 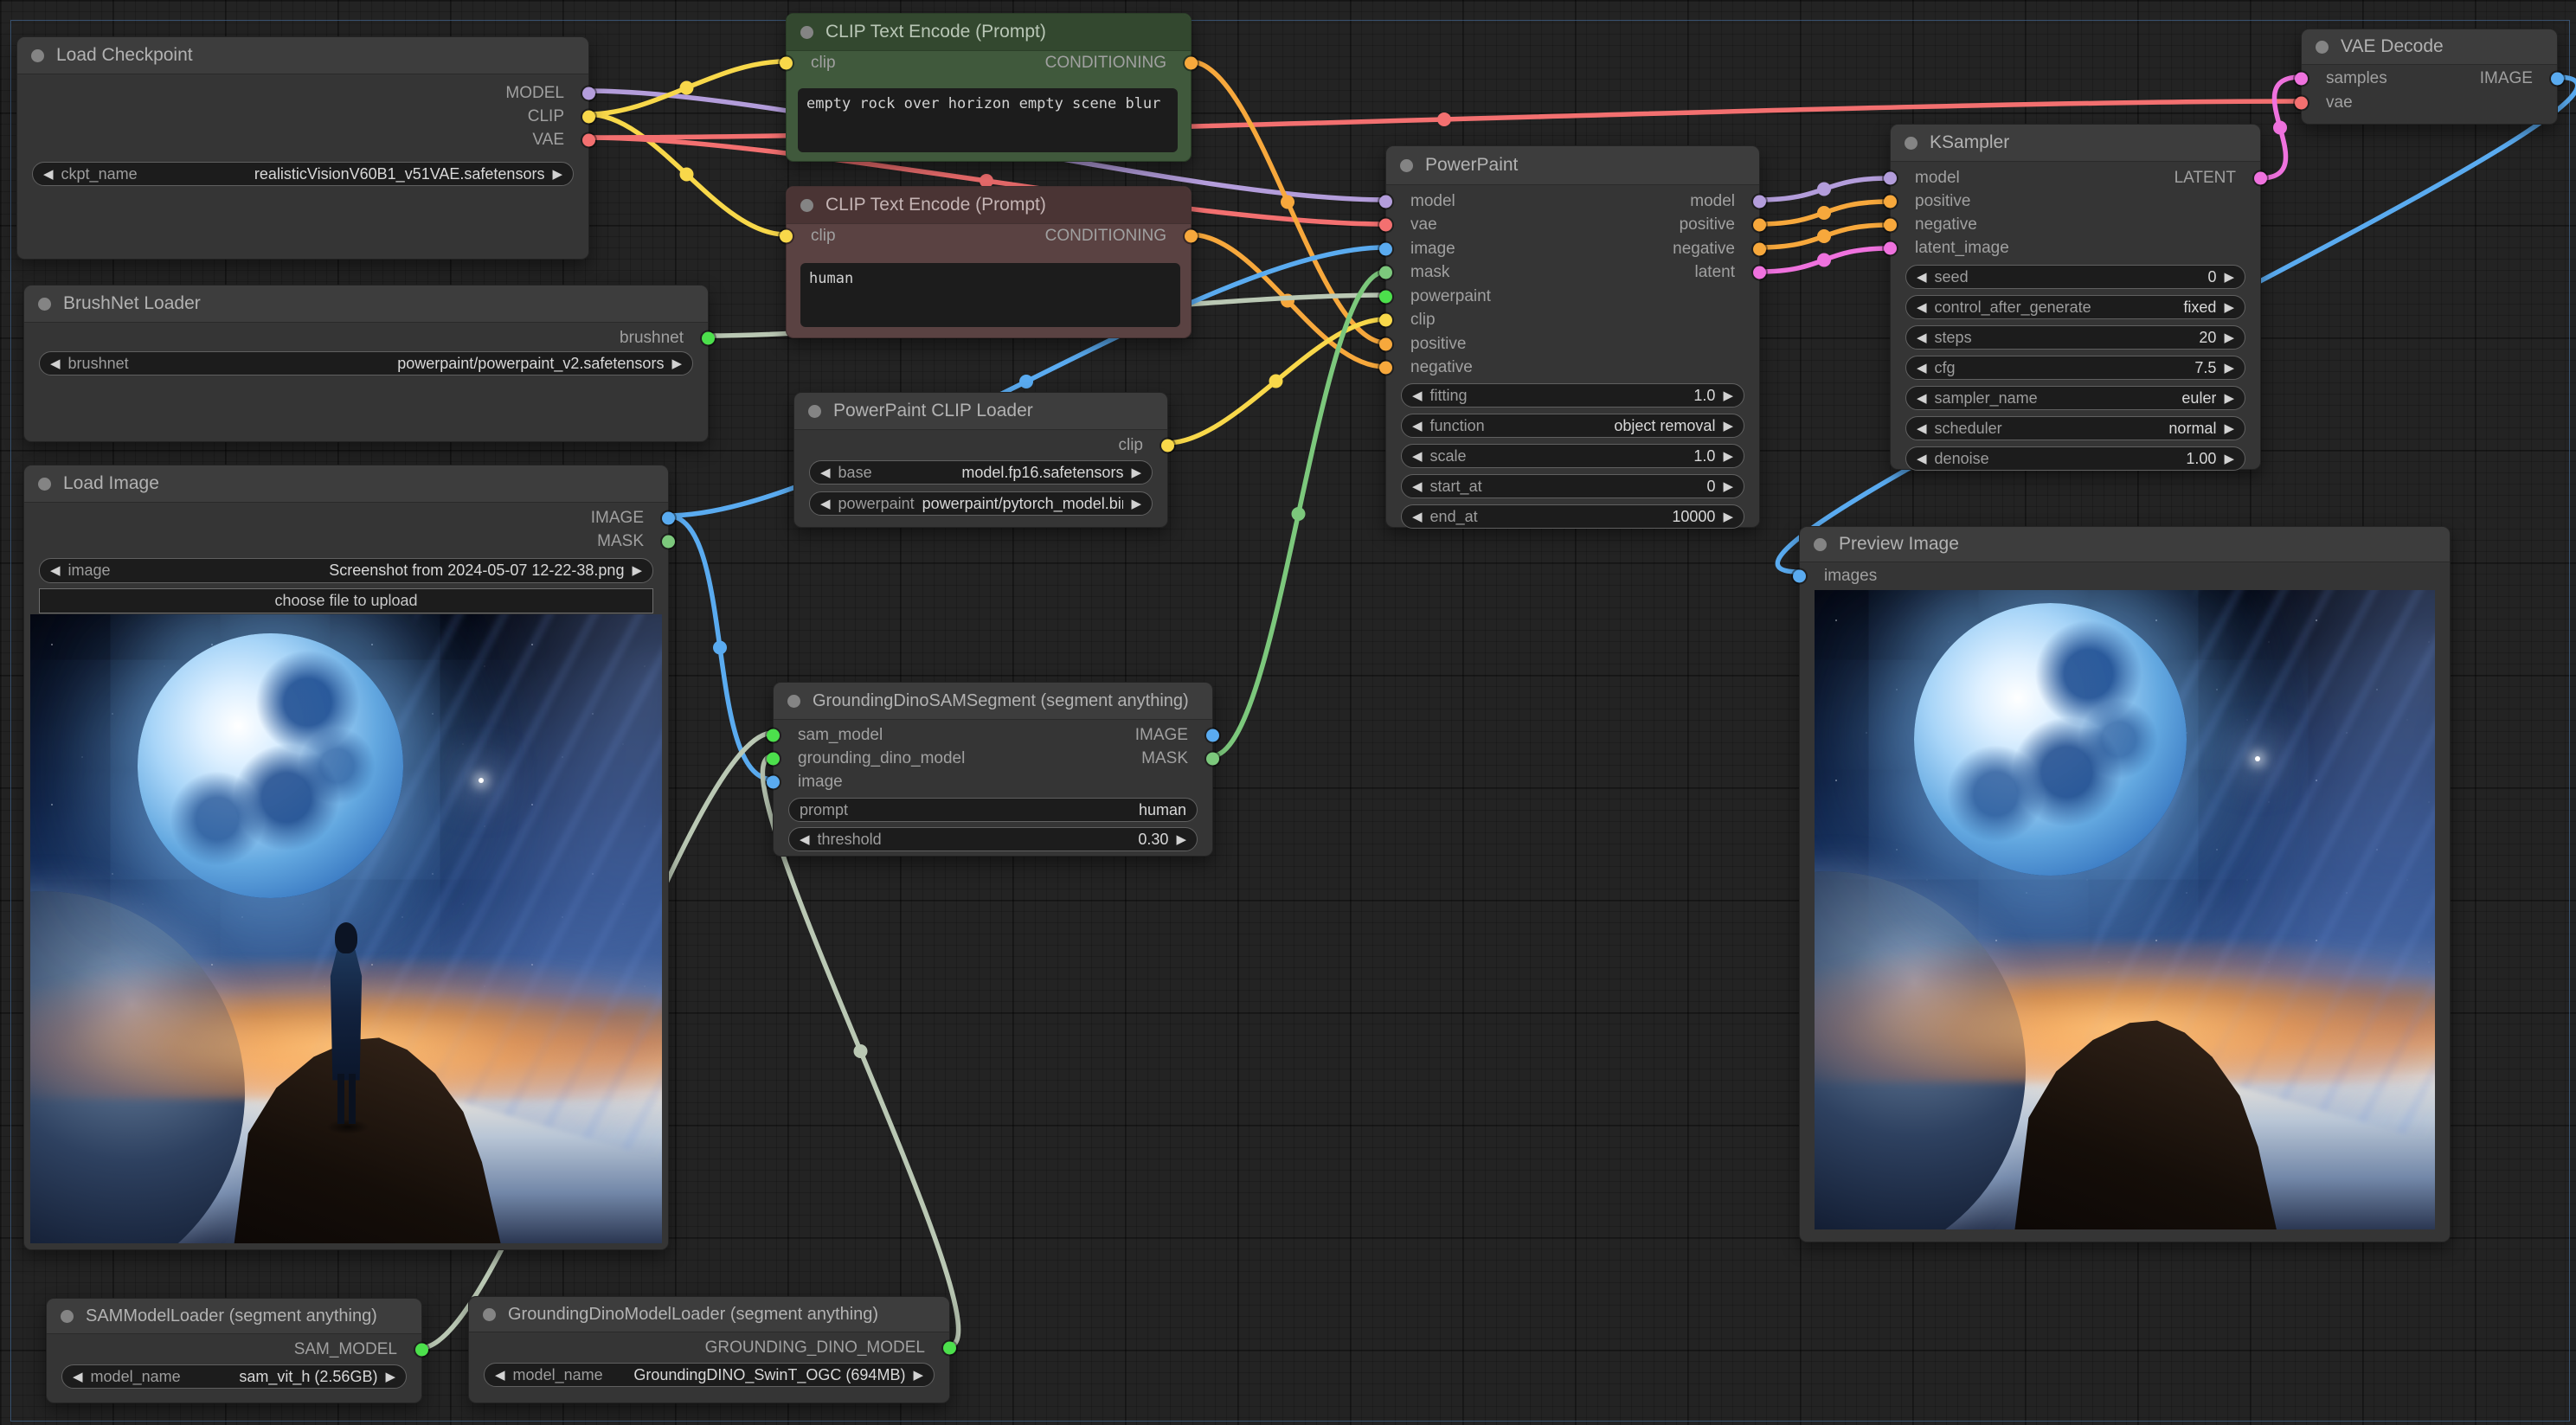 I want to click on widget-model-name: ◀ model_name sam_vit_h (2.56GB) ▶, so click(x=234, y=1376).